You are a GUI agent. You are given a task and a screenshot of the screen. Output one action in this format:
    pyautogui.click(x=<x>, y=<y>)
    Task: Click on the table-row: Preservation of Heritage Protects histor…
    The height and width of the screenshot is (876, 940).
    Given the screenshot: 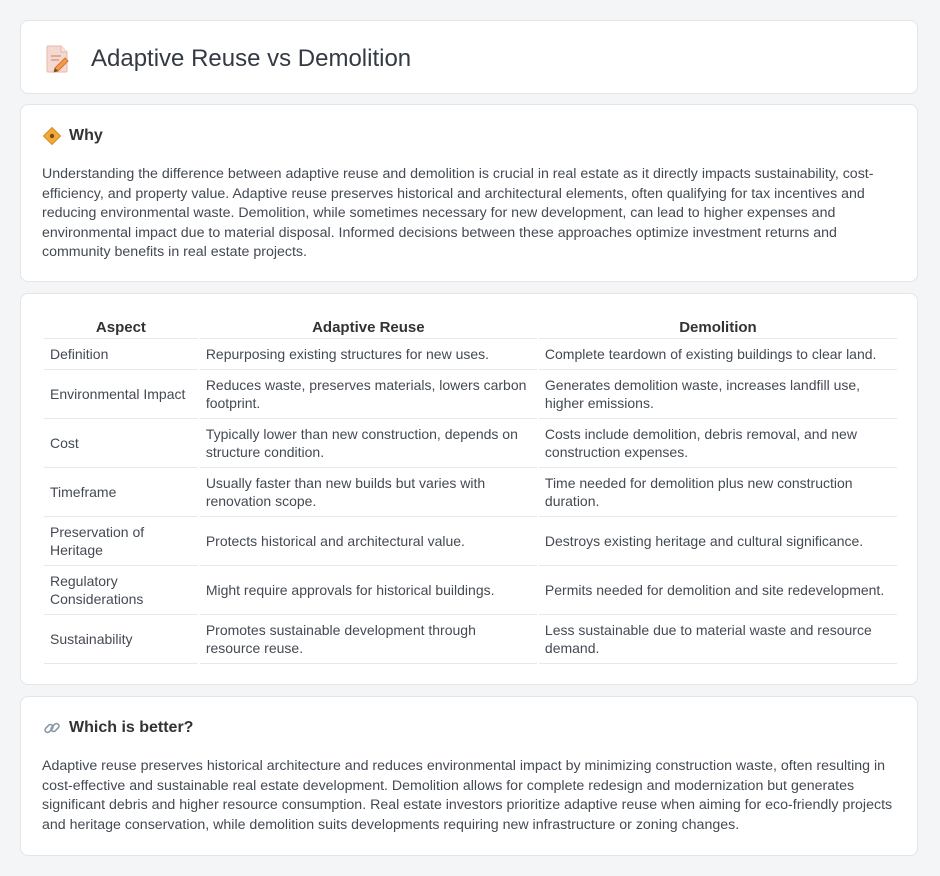 What is the action you would take?
    pyautogui.click(x=470, y=541)
    